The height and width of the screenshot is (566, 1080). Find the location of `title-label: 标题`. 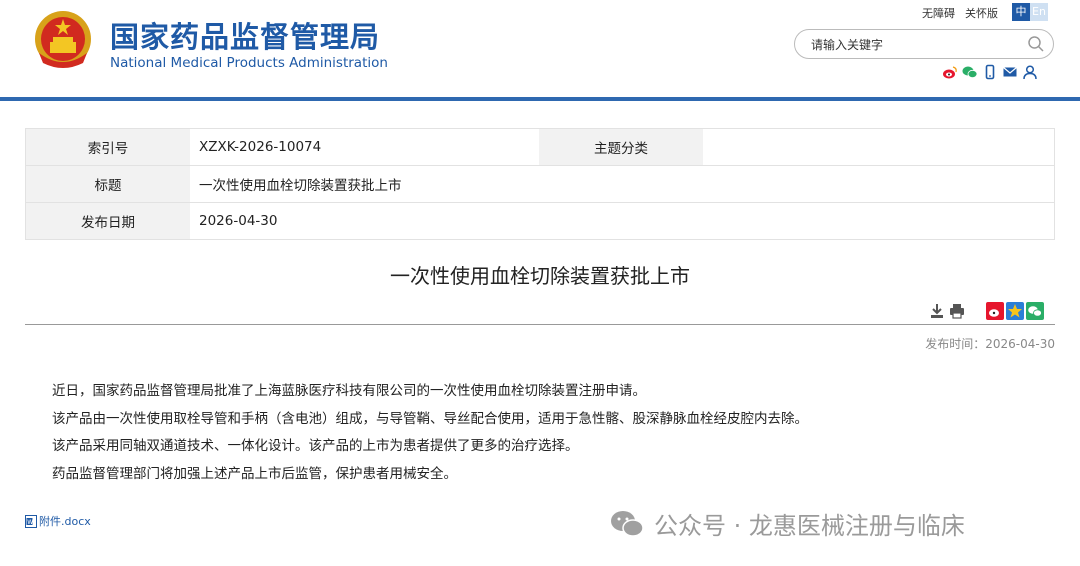

title-label: 标题 is located at coordinates (107, 184).